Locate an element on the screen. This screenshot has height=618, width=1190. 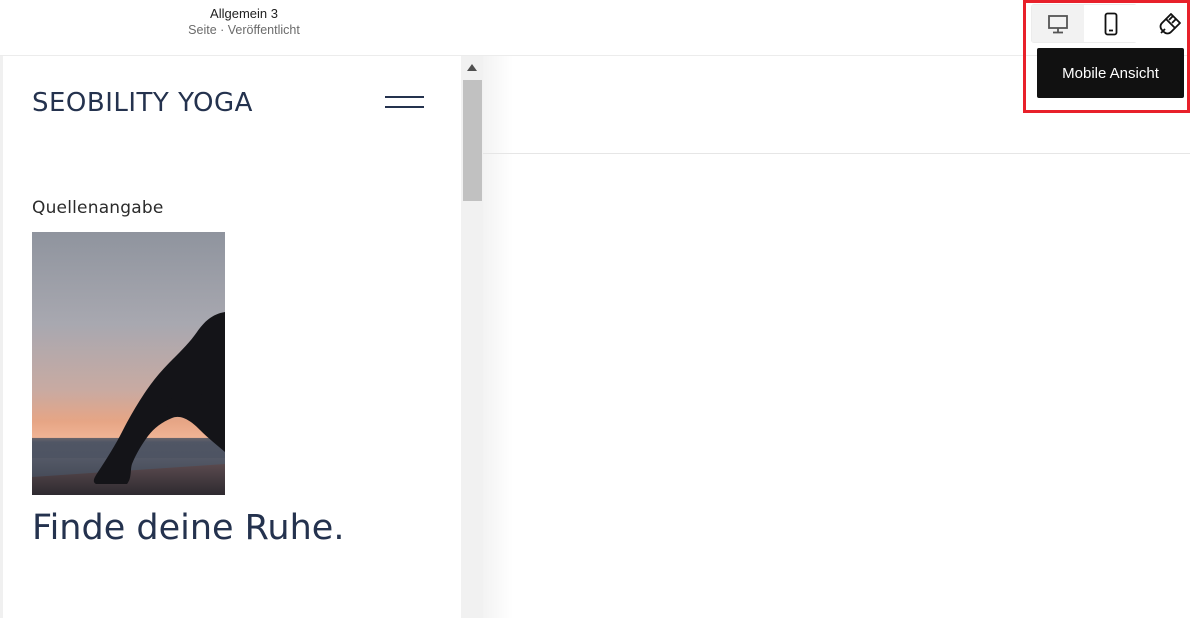
paint-brush-icon is located at coordinates (1170, 24).